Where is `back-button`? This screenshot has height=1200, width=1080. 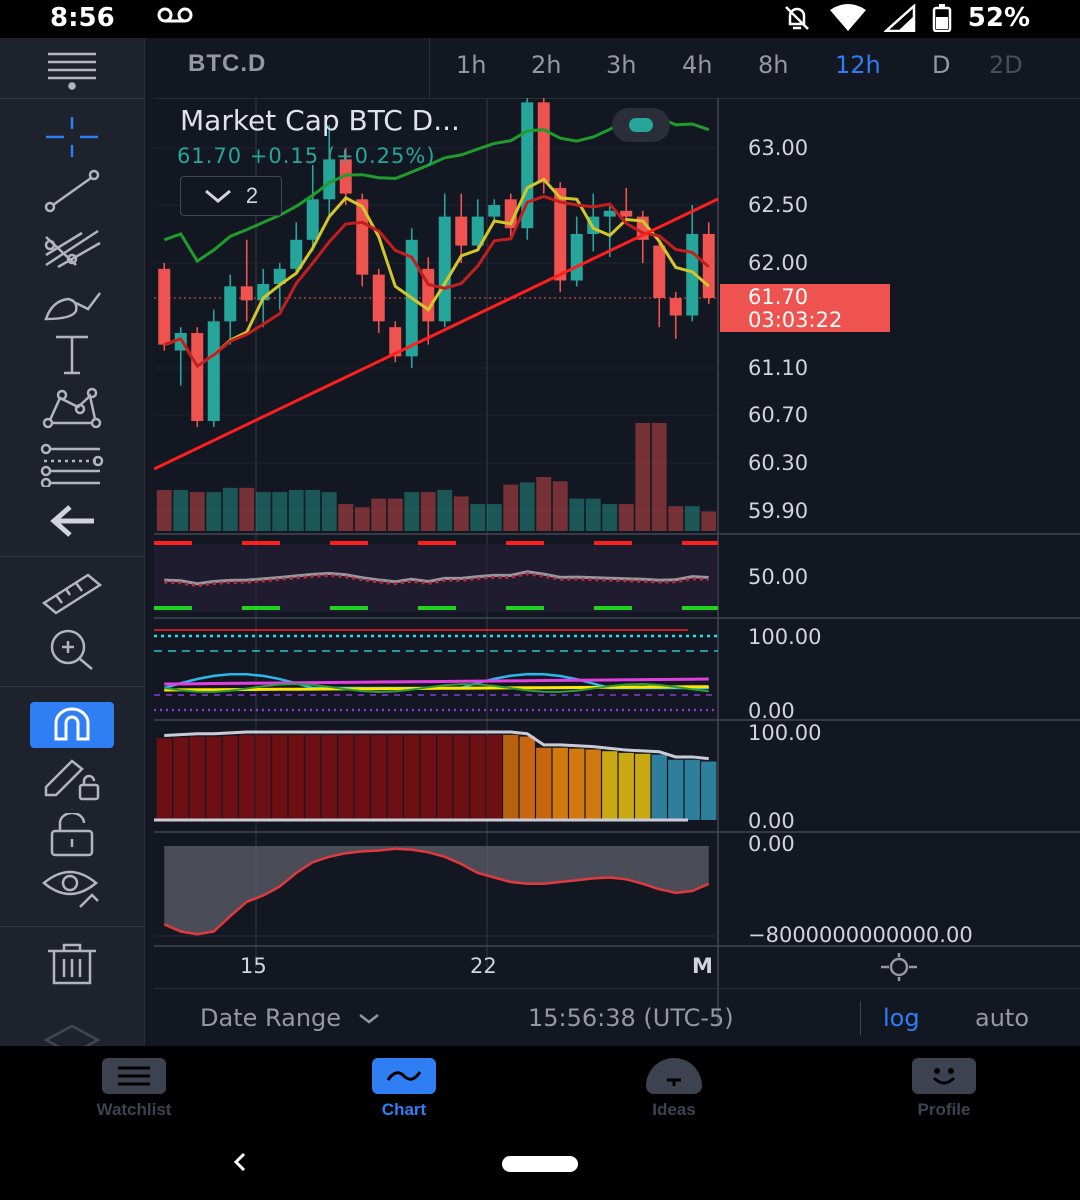
back-button is located at coordinates (72, 521).